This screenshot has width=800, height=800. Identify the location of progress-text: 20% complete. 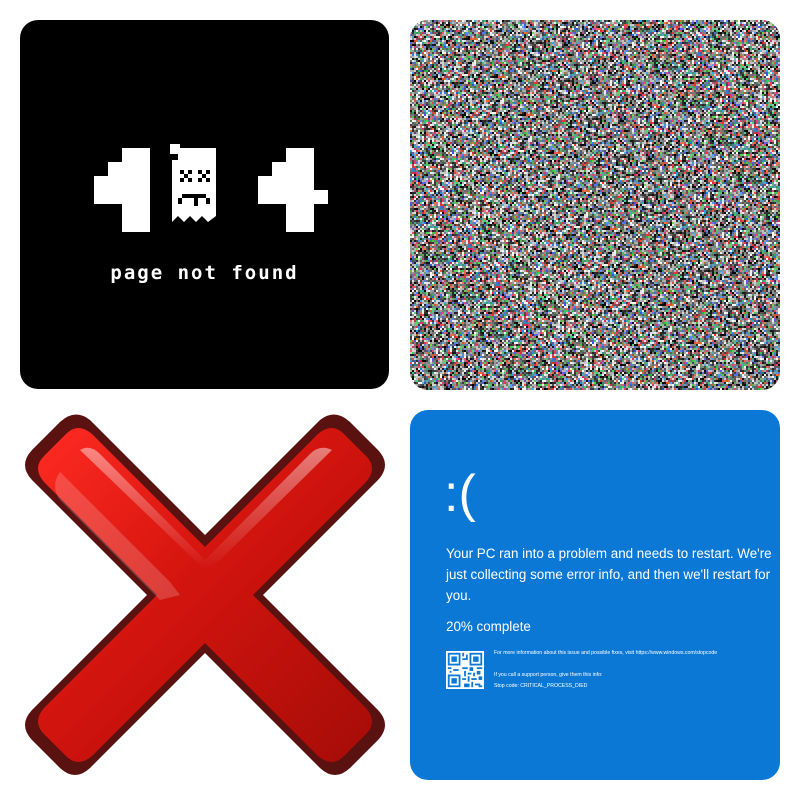
(488, 626).